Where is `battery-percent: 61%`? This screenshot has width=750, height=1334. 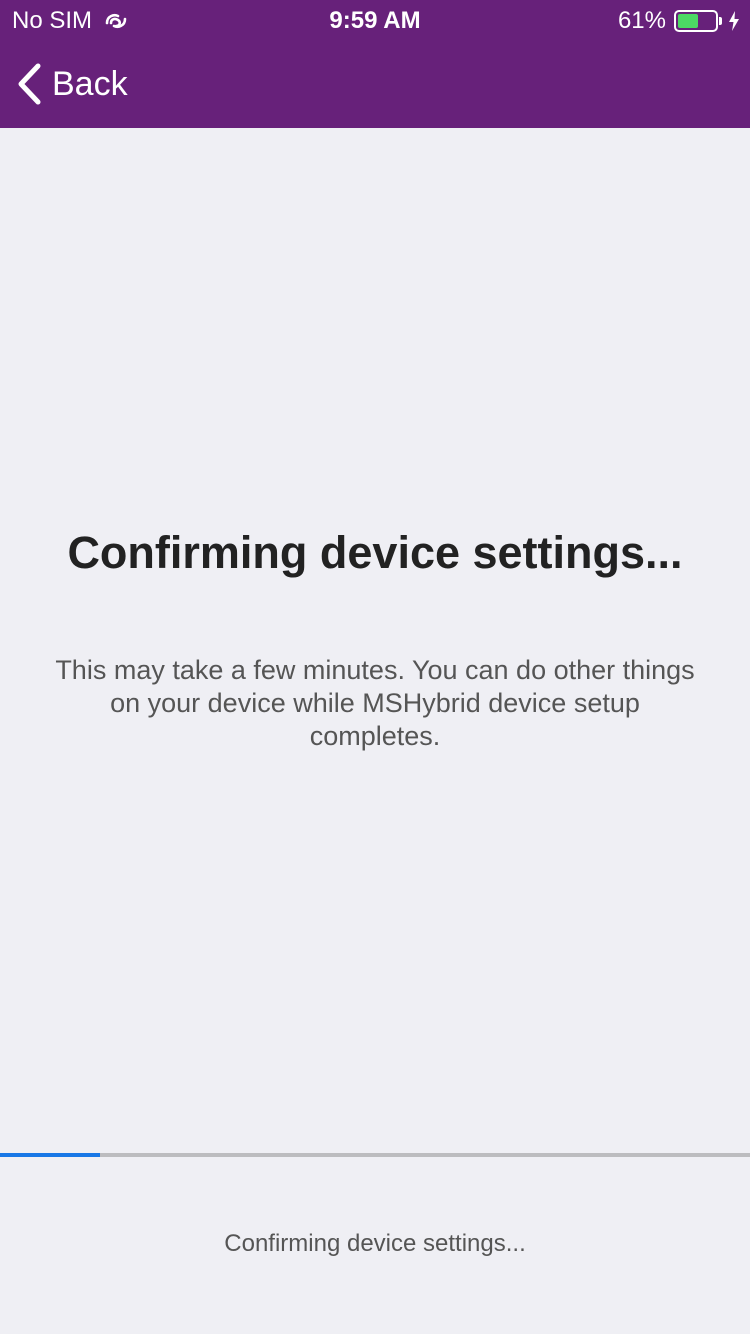
battery-percent: 61% is located at coordinates (641, 20).